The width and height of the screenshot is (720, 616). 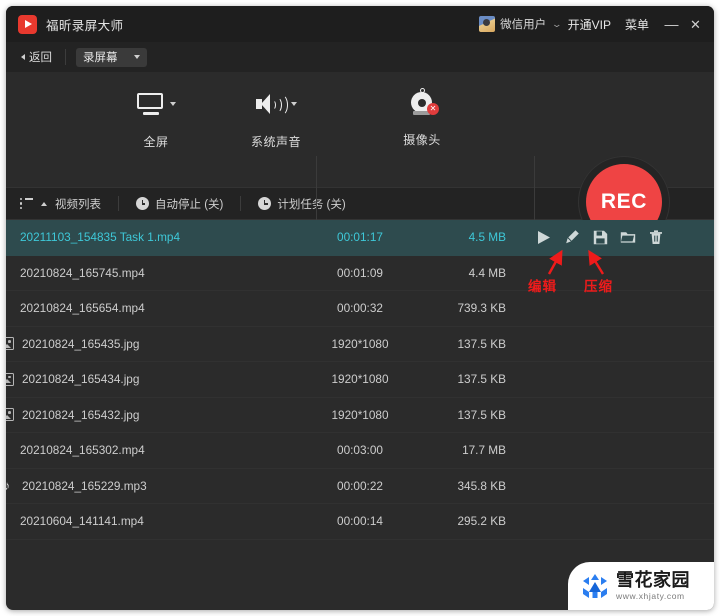 I want to click on table-row: ♪ 20210824_165229.mp3 00:00:22 345.8 KB, so click(x=360, y=486).